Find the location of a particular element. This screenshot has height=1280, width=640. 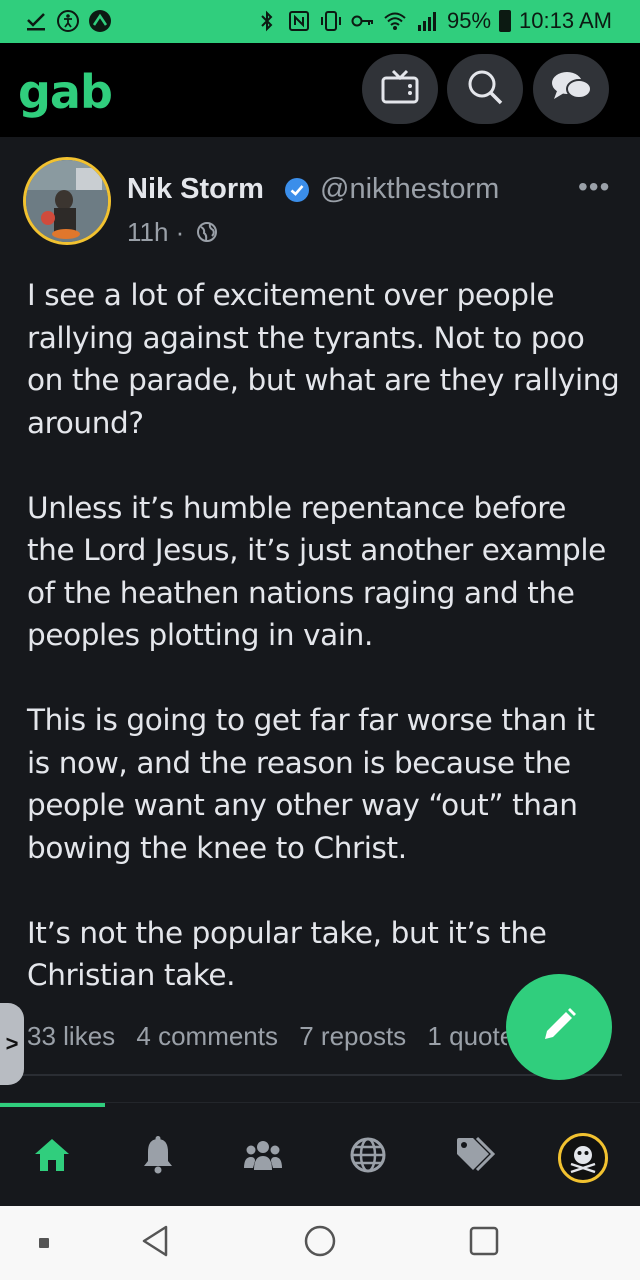

search-button is located at coordinates (485, 89).